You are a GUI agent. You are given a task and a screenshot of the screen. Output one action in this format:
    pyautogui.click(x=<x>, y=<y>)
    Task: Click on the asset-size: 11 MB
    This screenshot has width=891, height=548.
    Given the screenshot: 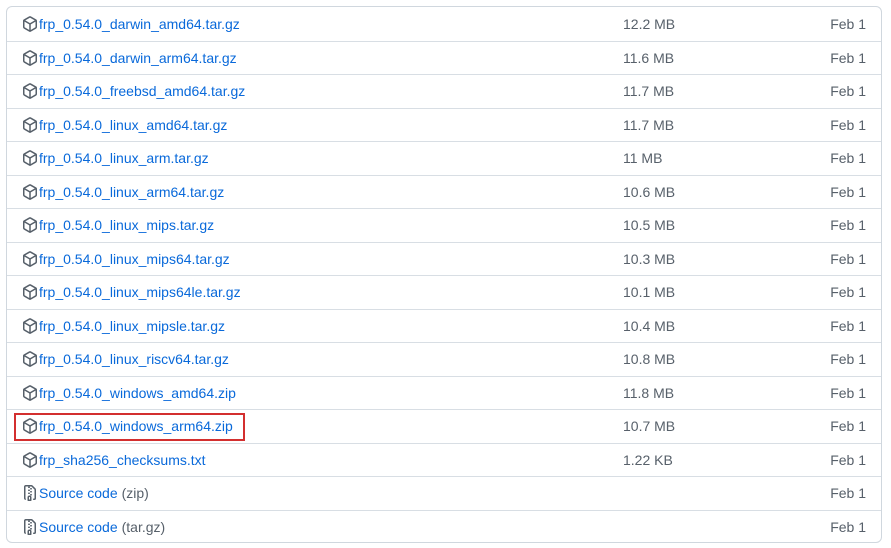 What is the action you would take?
    pyautogui.click(x=643, y=158)
    